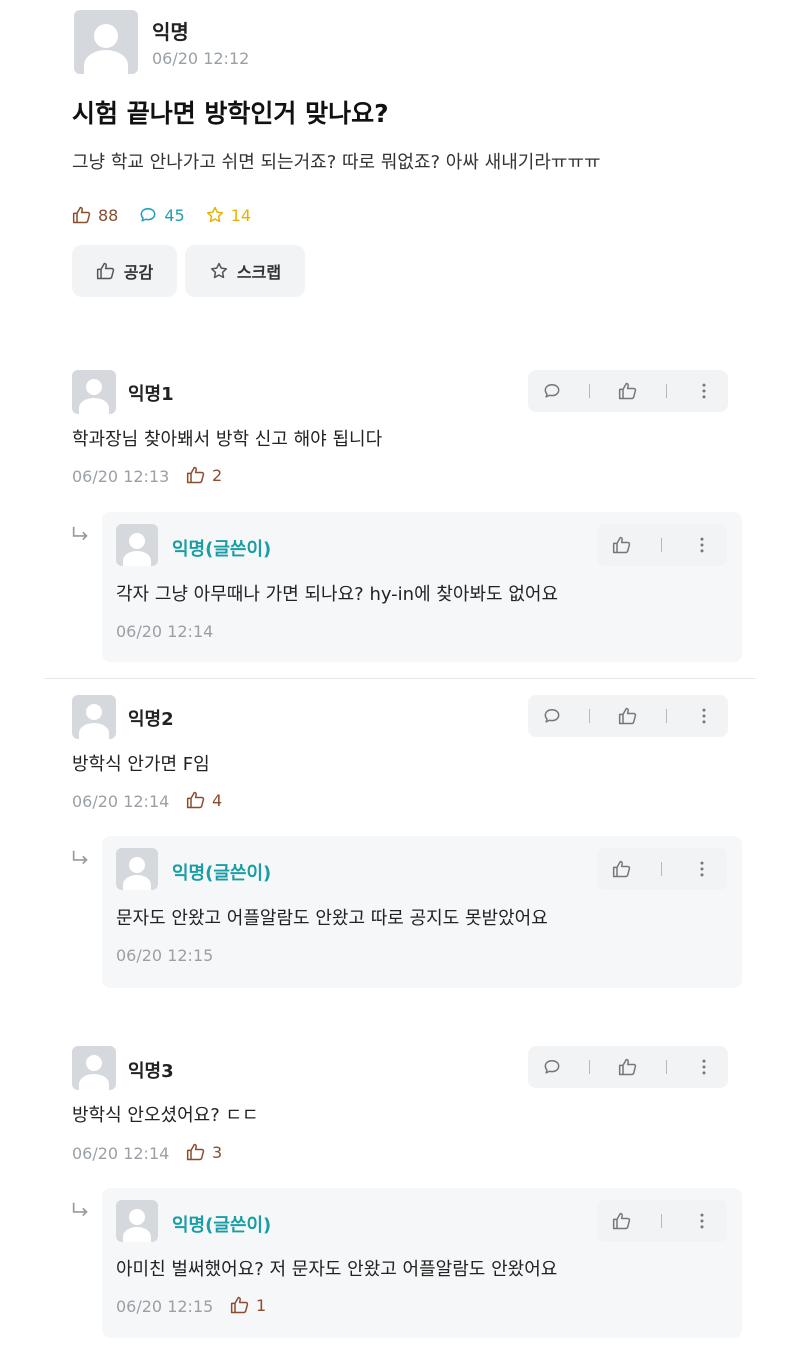  I want to click on post-stats: 88 45 14, so click(161, 215).